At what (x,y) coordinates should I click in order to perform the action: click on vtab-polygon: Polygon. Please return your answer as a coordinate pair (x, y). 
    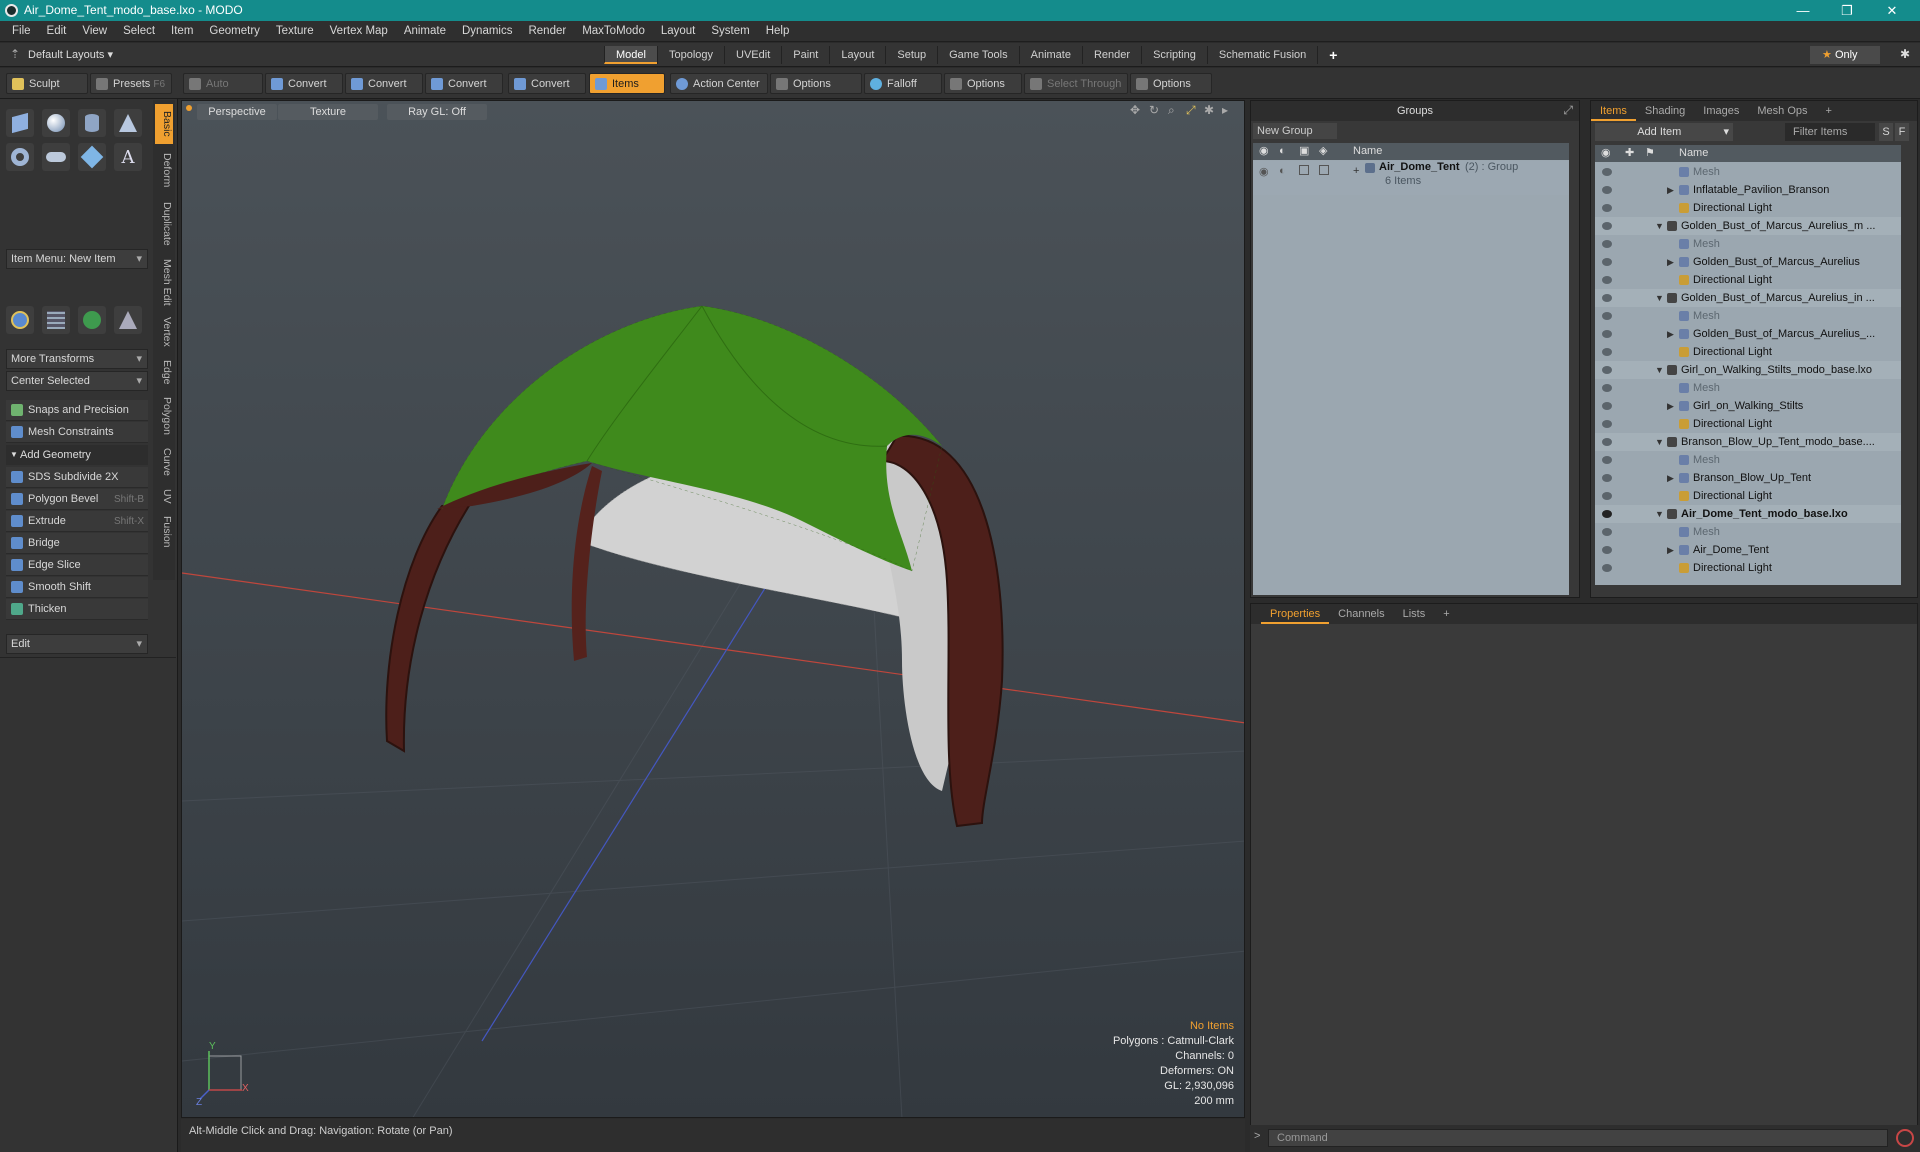
    Looking at the image, I should click on (164, 416).